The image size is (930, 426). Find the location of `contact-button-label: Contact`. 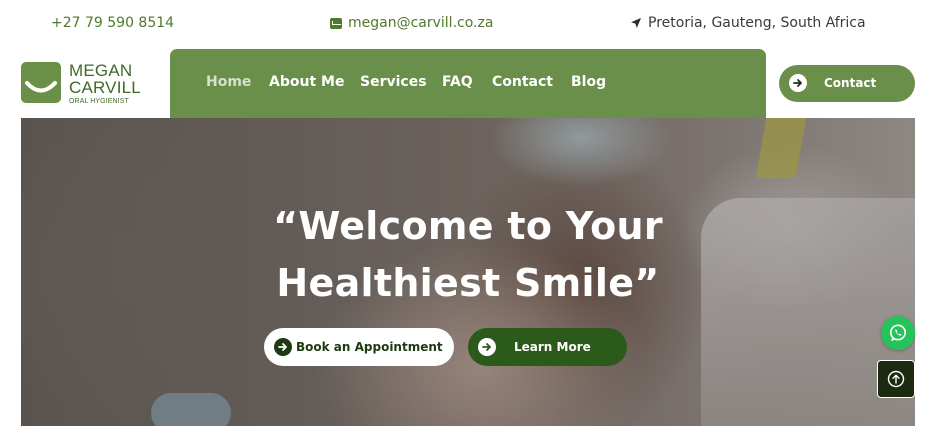

contact-button-label: Contact is located at coordinates (850, 83).